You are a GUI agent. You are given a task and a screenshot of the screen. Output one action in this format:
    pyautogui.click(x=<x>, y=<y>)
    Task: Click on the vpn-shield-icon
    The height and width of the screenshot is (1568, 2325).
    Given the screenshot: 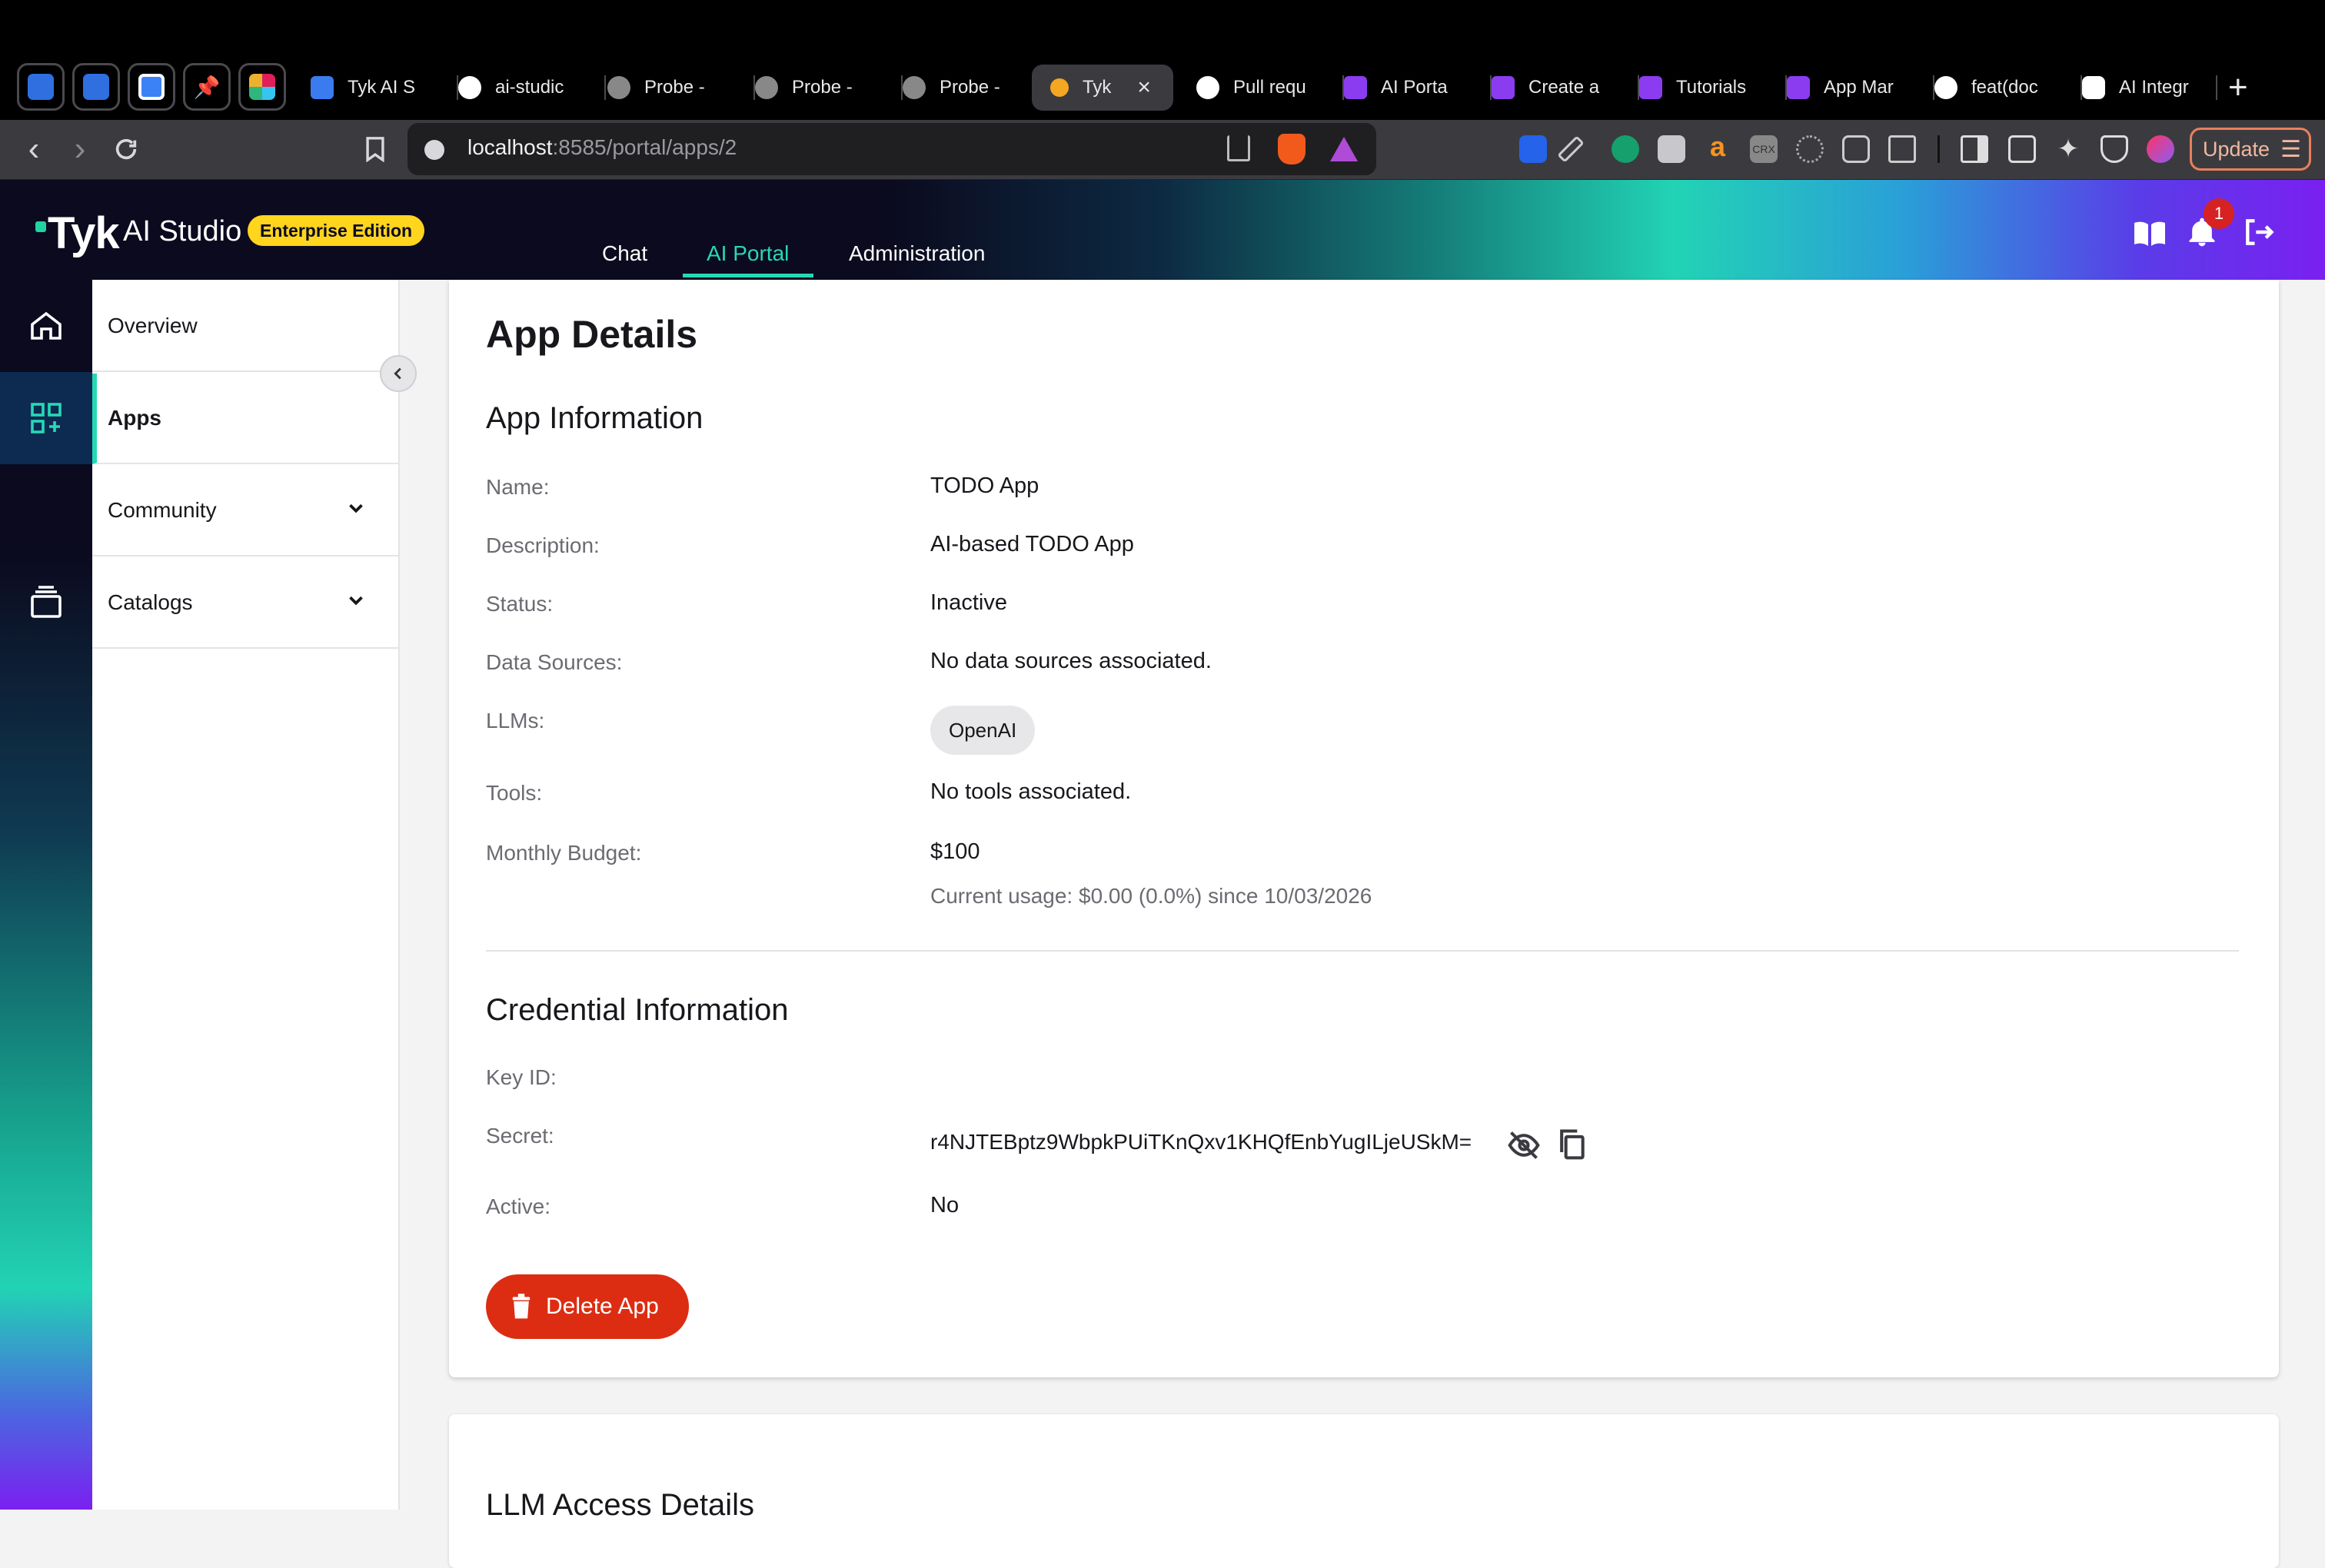 What is the action you would take?
    pyautogui.click(x=2114, y=149)
    